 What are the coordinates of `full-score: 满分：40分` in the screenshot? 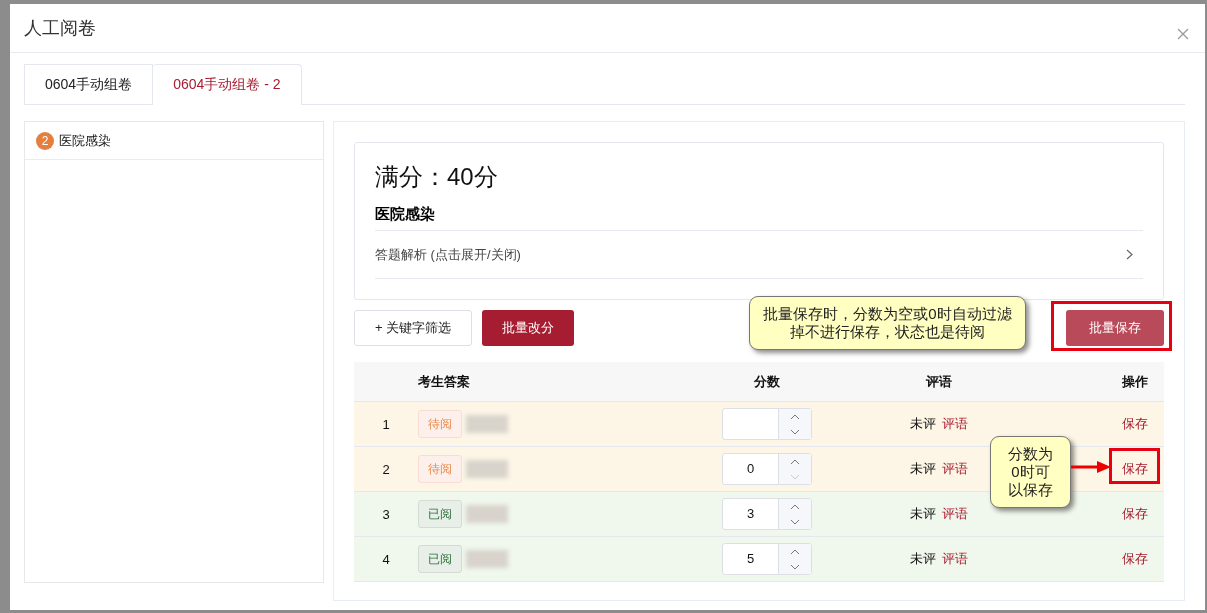 It's located at (437, 177).